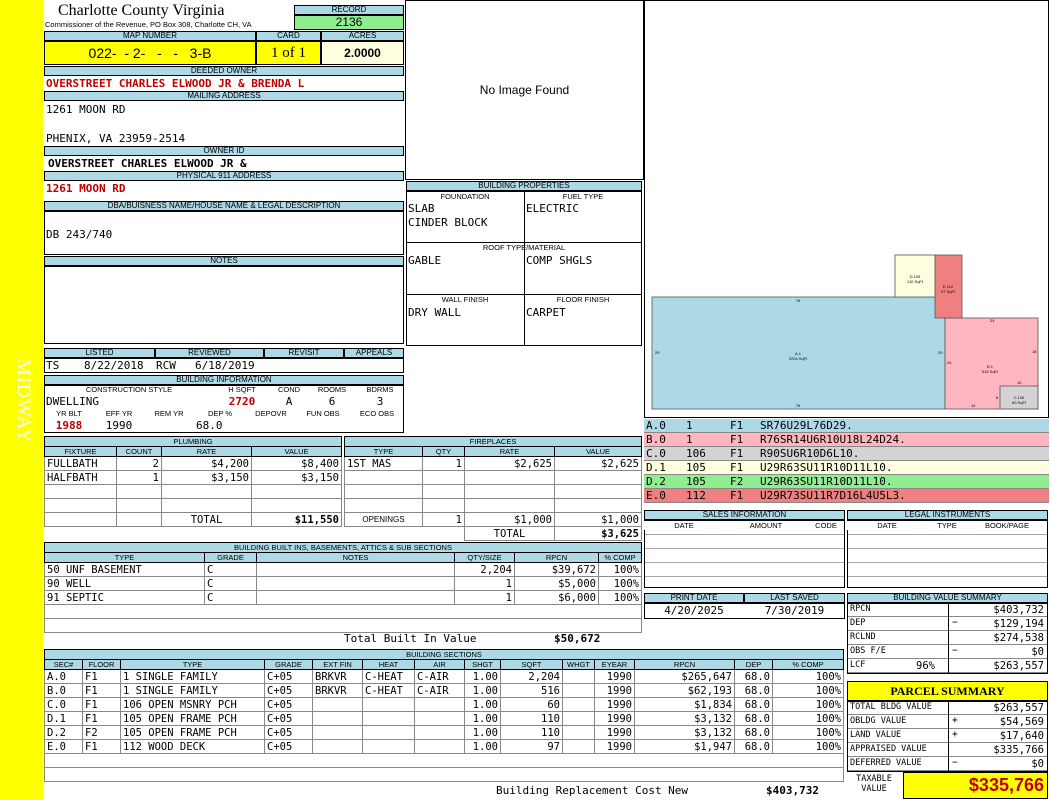 The image size is (1050, 800). Describe the element at coordinates (1034, 351) in the screenshot. I see `sketch-dim-b-right: 18` at that location.